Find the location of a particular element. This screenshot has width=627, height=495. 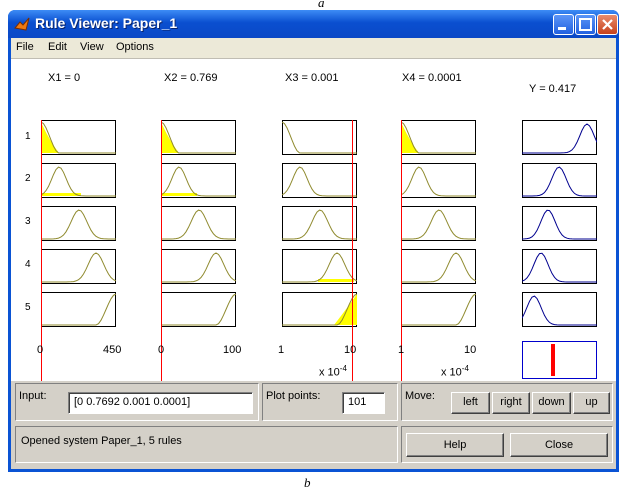

menu-edit: Edit is located at coordinates (57, 47).